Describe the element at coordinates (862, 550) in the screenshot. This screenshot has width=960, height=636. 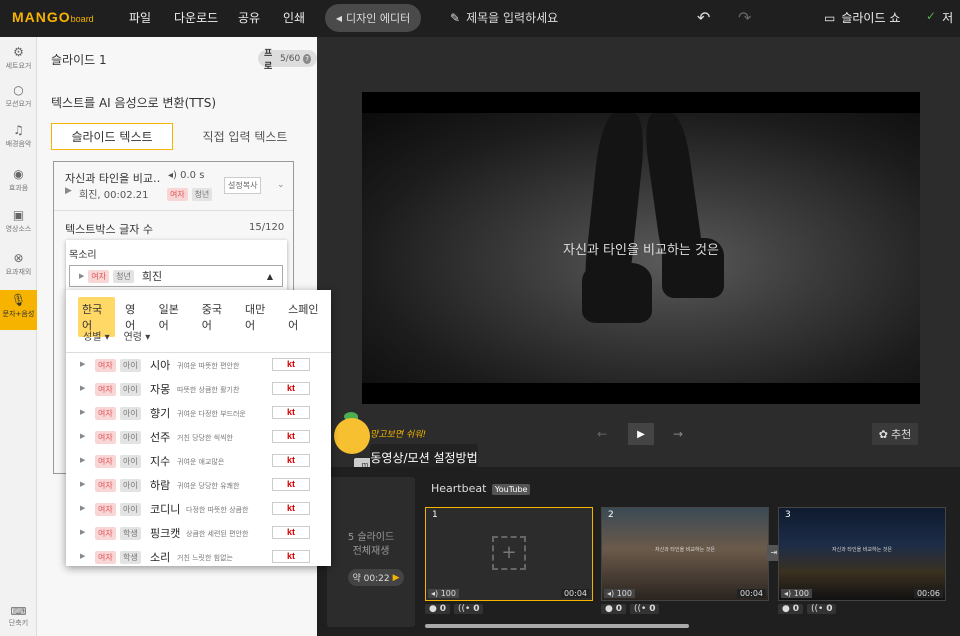
I see `thumb-caption: 자신과 타인을 비교하는 것은` at that location.